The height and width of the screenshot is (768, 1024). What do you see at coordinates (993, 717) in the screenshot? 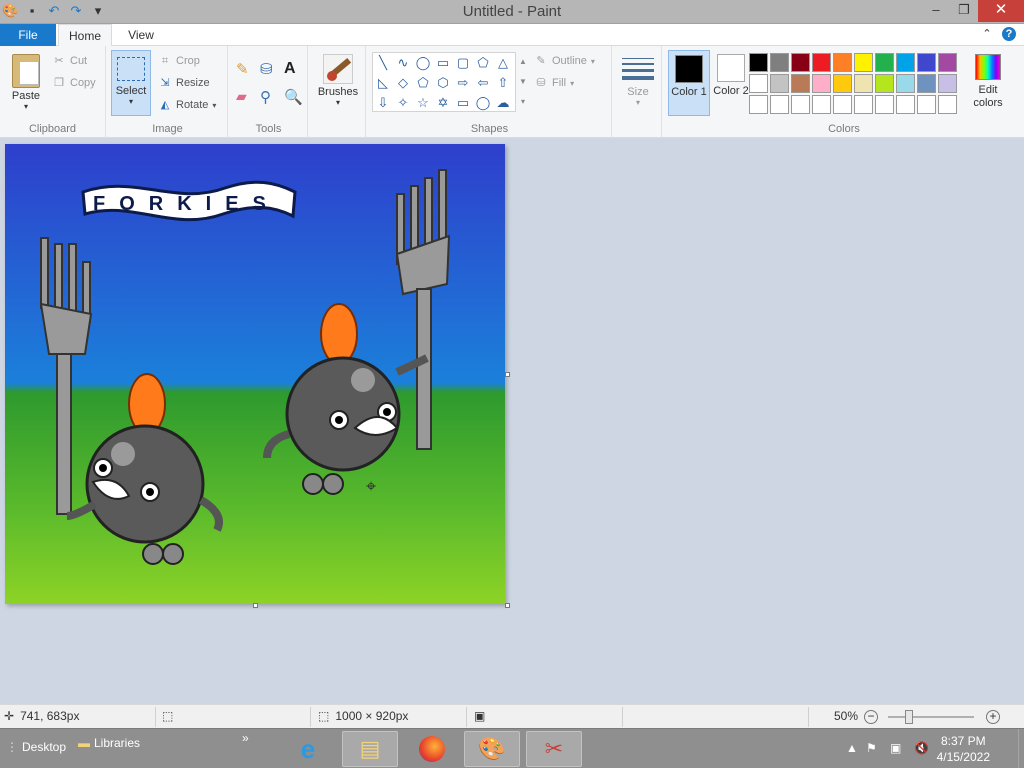
I see `zoom-in-icon: +` at bounding box center [993, 717].